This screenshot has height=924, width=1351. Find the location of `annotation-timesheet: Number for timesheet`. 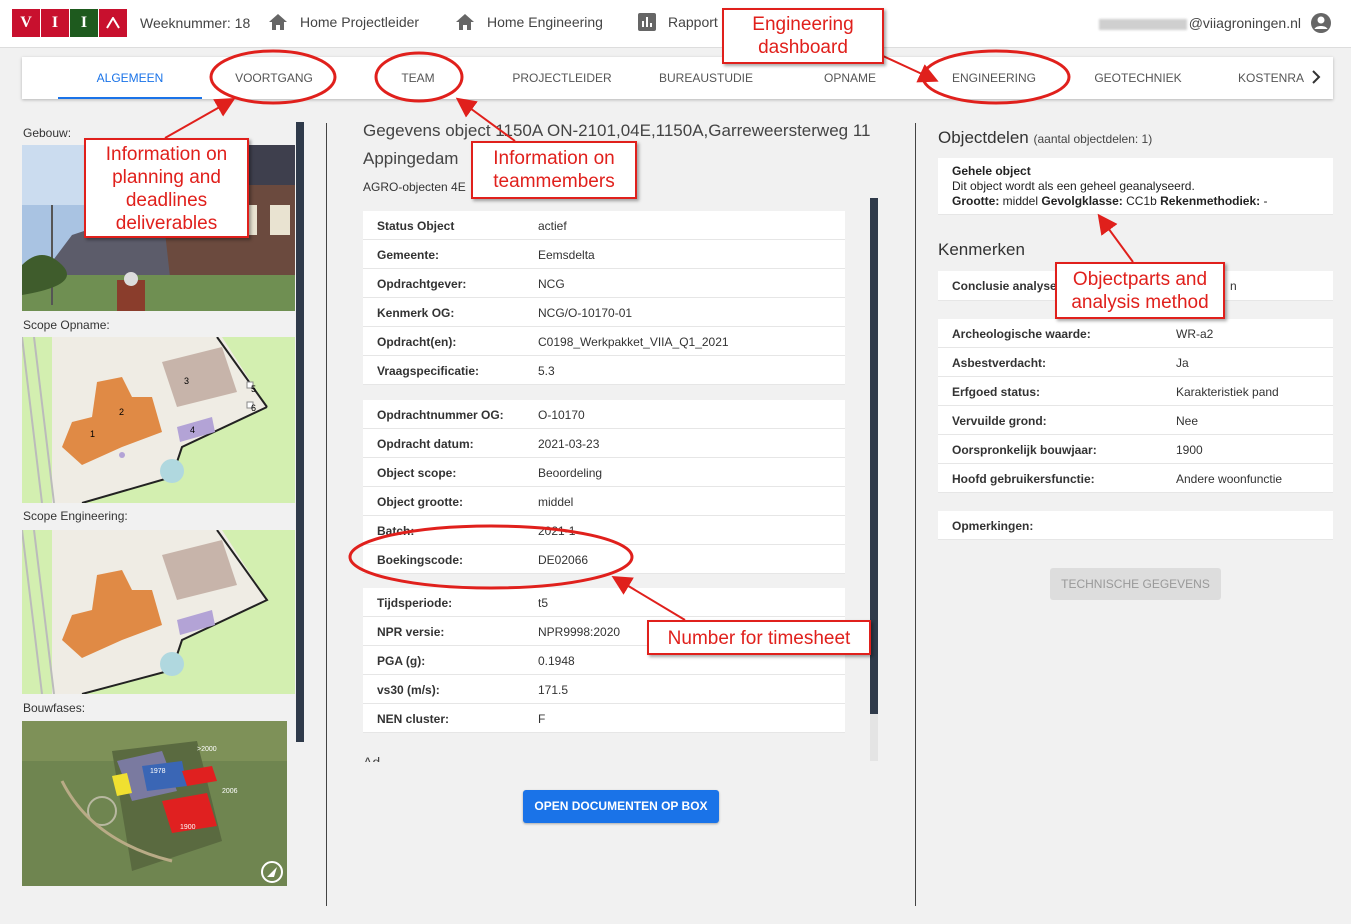

annotation-timesheet: Number for timesheet is located at coordinates (759, 637).